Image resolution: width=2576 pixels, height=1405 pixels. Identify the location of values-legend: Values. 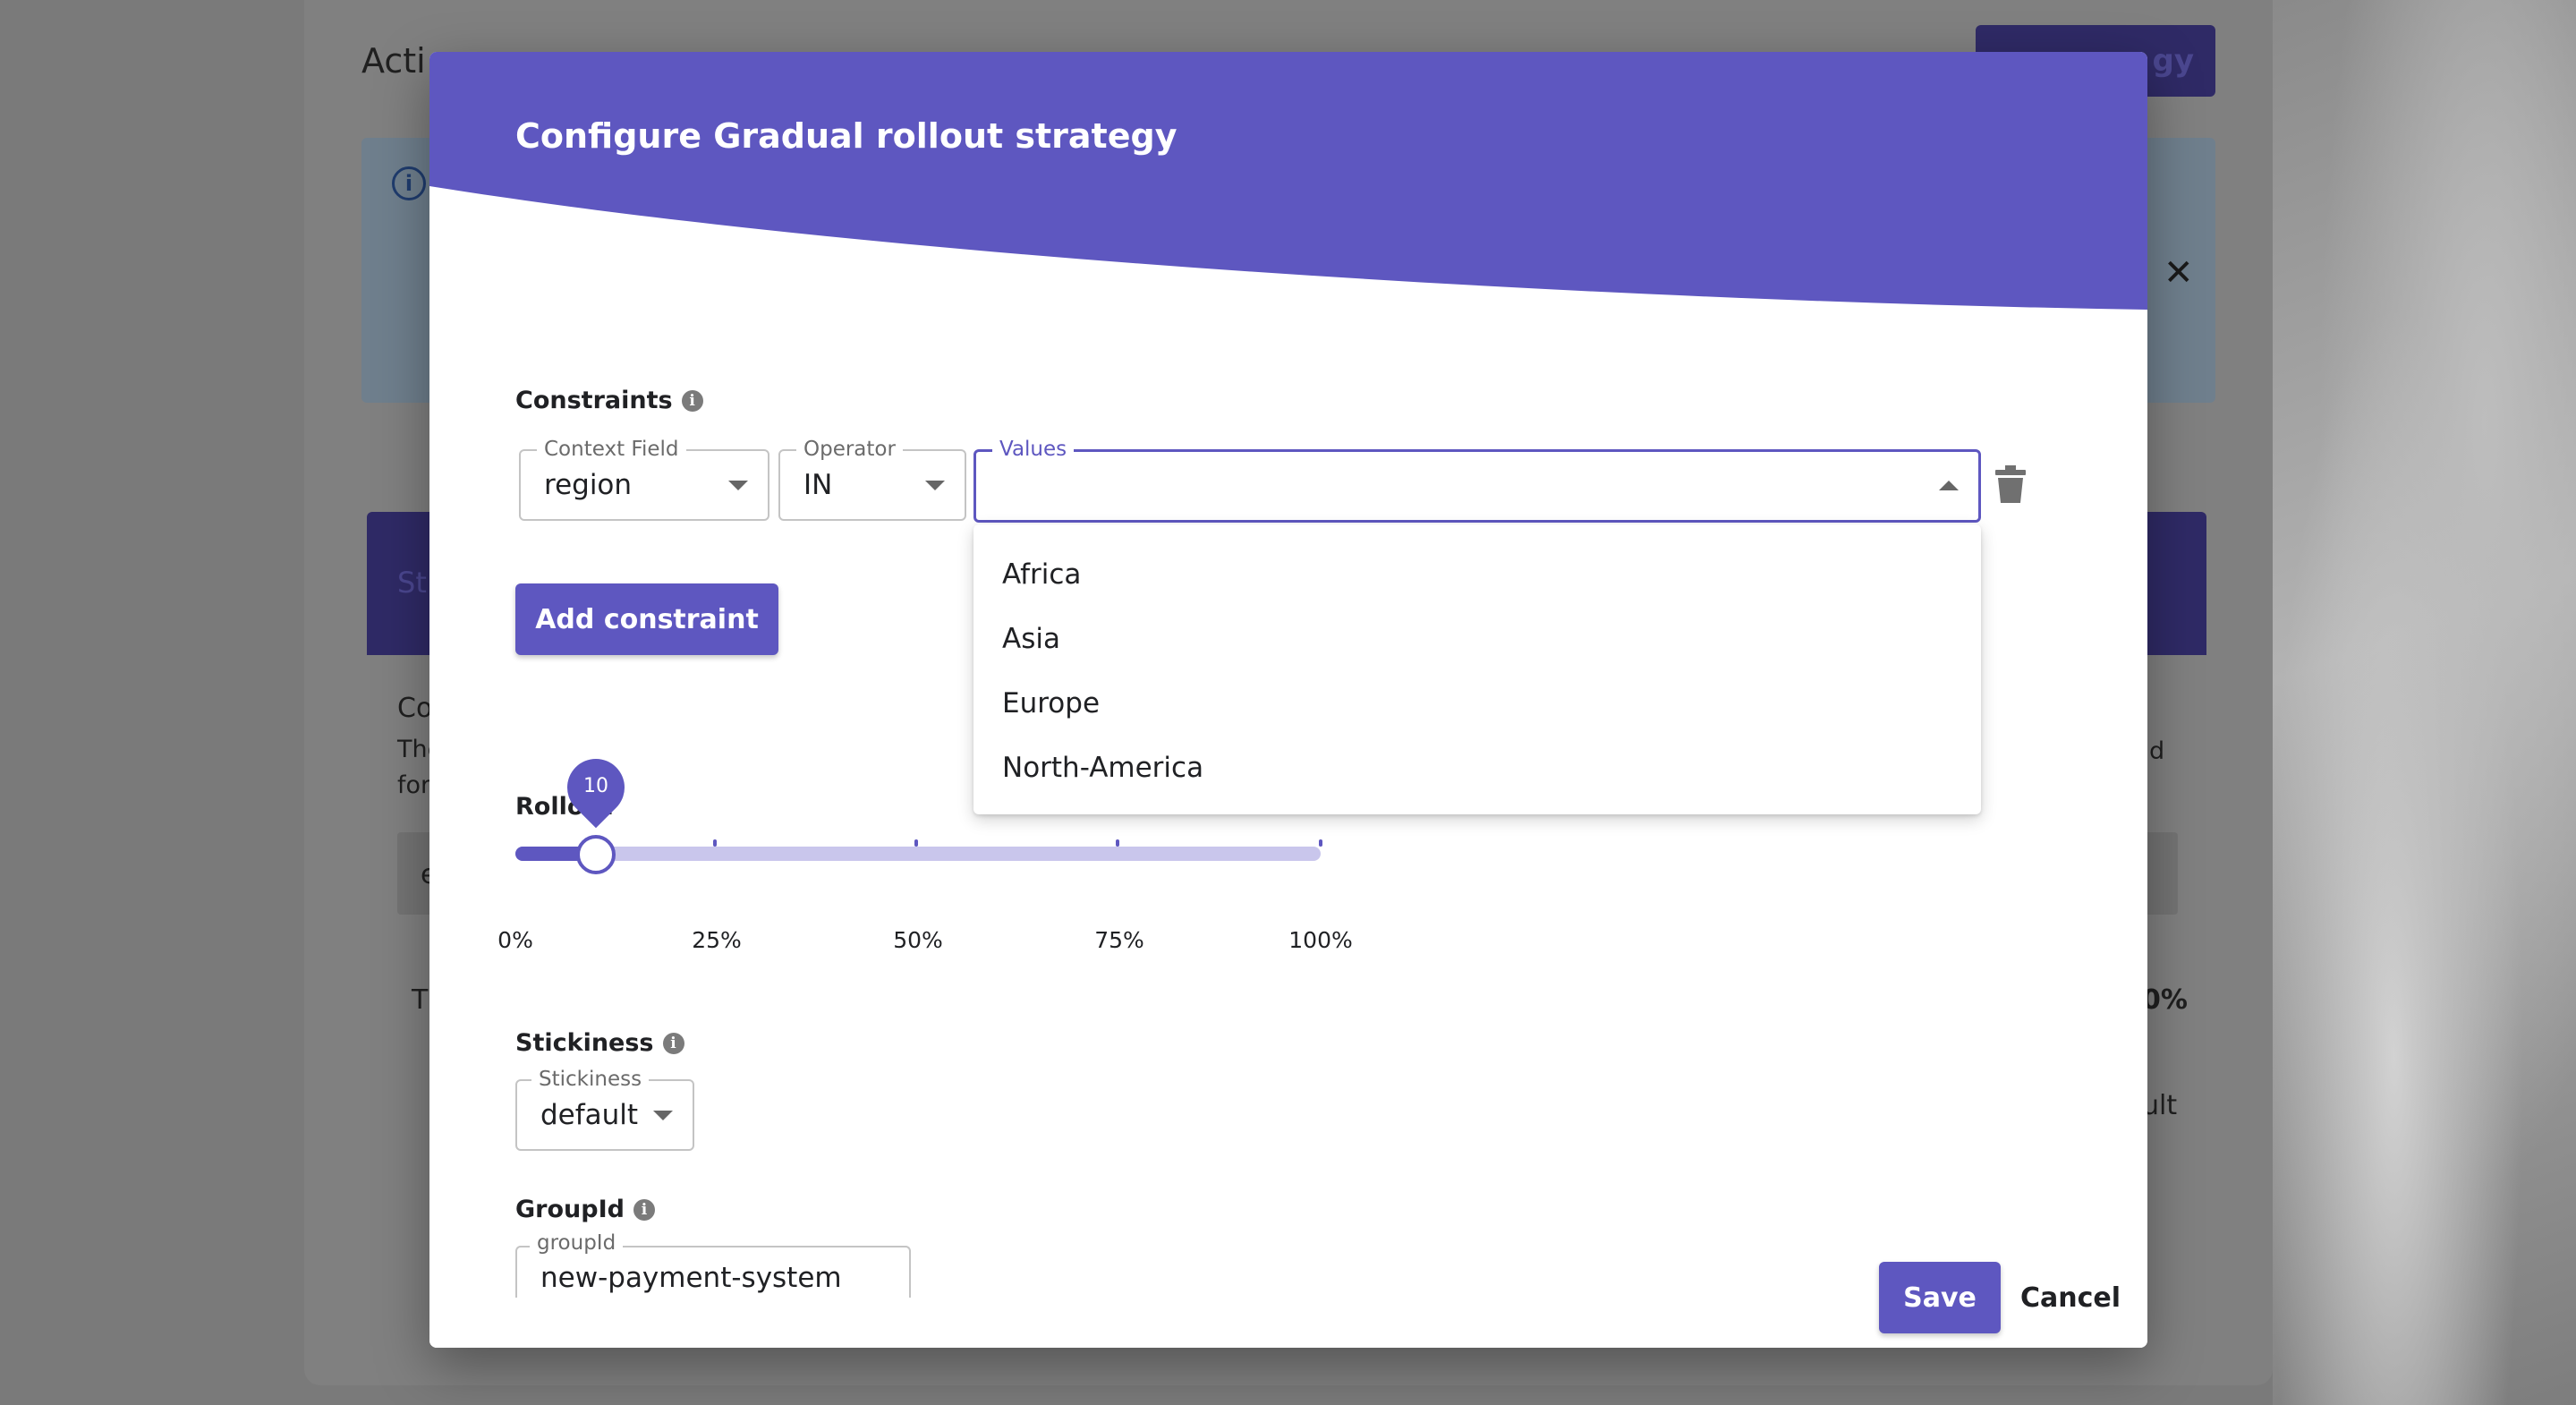
(1033, 449).